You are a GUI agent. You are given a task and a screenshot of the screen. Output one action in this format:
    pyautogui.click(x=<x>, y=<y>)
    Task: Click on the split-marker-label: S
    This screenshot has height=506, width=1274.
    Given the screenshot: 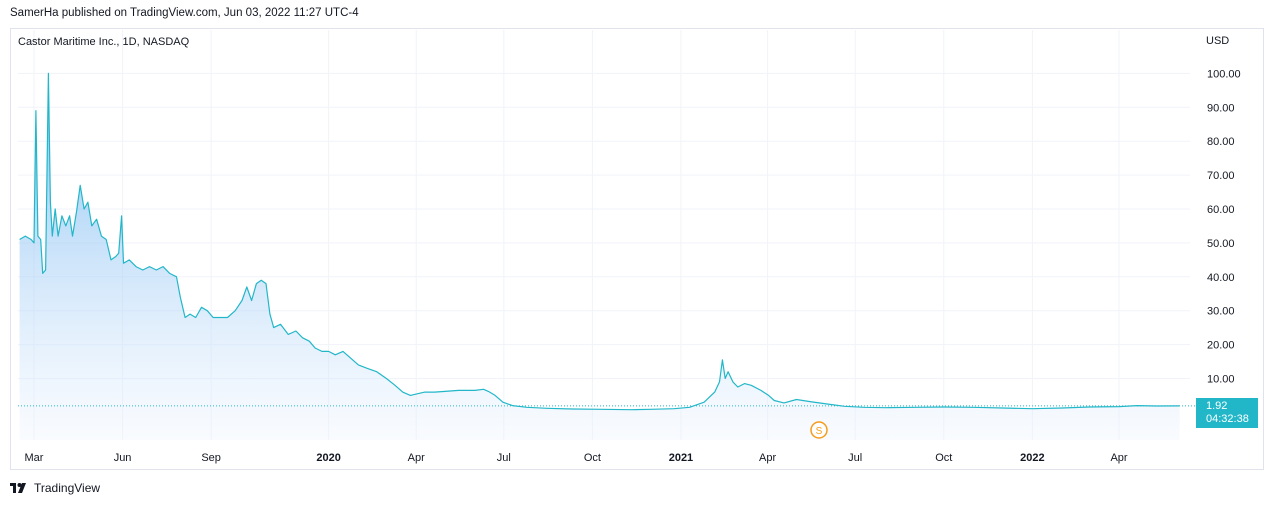 What is the action you would take?
    pyautogui.click(x=819, y=431)
    